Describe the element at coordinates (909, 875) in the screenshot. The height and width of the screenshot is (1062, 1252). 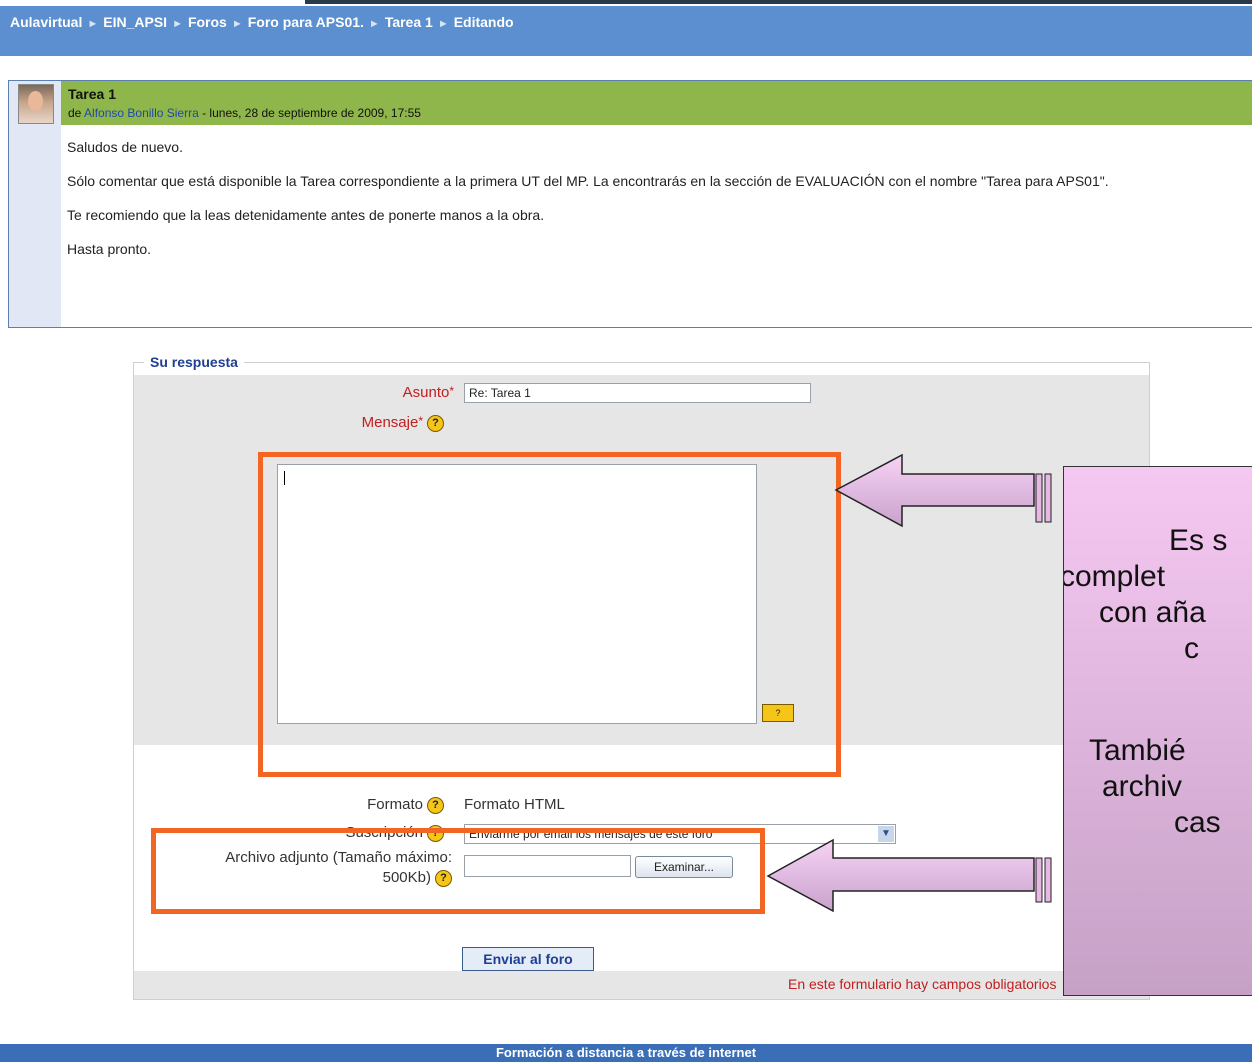
I see `arrow-to-attachment-icon` at that location.